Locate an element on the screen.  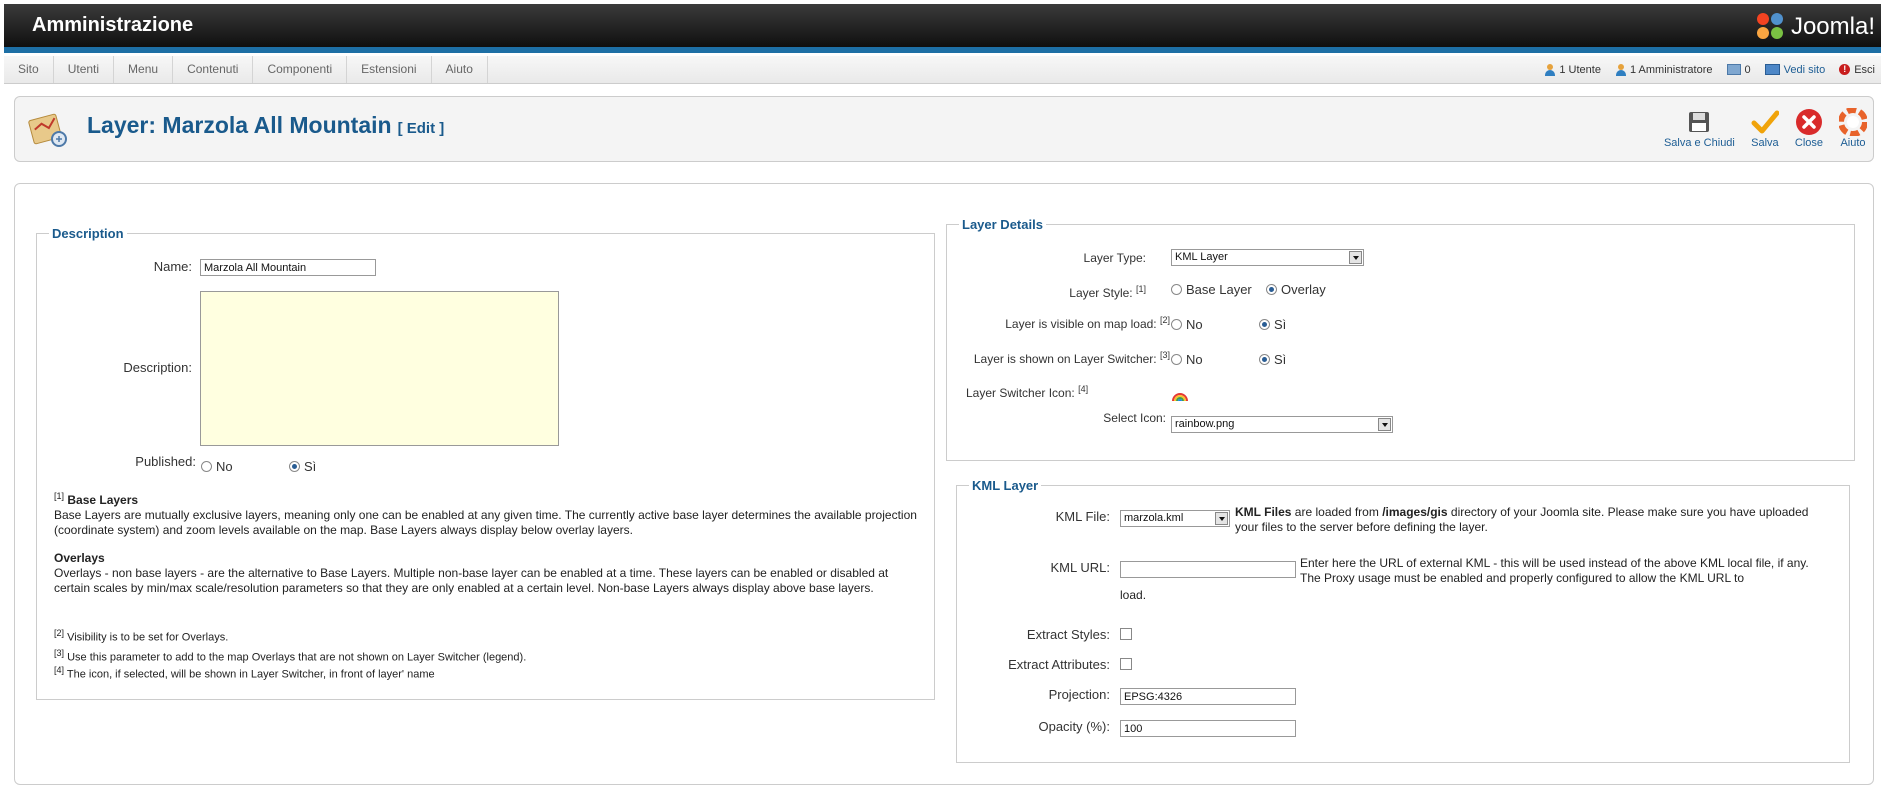
screen-icon is located at coordinates (1772, 69).